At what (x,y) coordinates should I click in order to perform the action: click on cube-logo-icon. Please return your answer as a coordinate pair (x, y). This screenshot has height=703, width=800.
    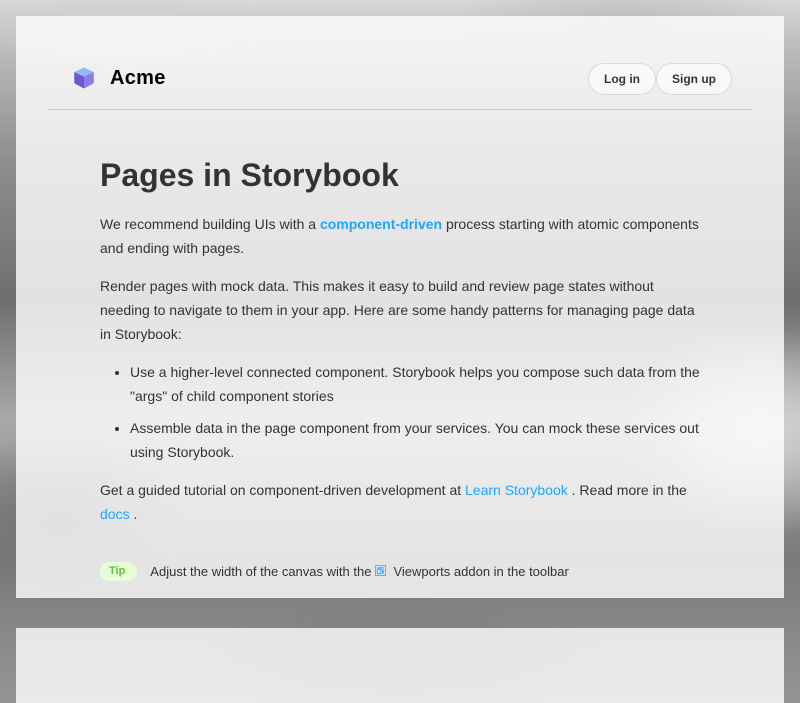
    Looking at the image, I should click on (84, 78).